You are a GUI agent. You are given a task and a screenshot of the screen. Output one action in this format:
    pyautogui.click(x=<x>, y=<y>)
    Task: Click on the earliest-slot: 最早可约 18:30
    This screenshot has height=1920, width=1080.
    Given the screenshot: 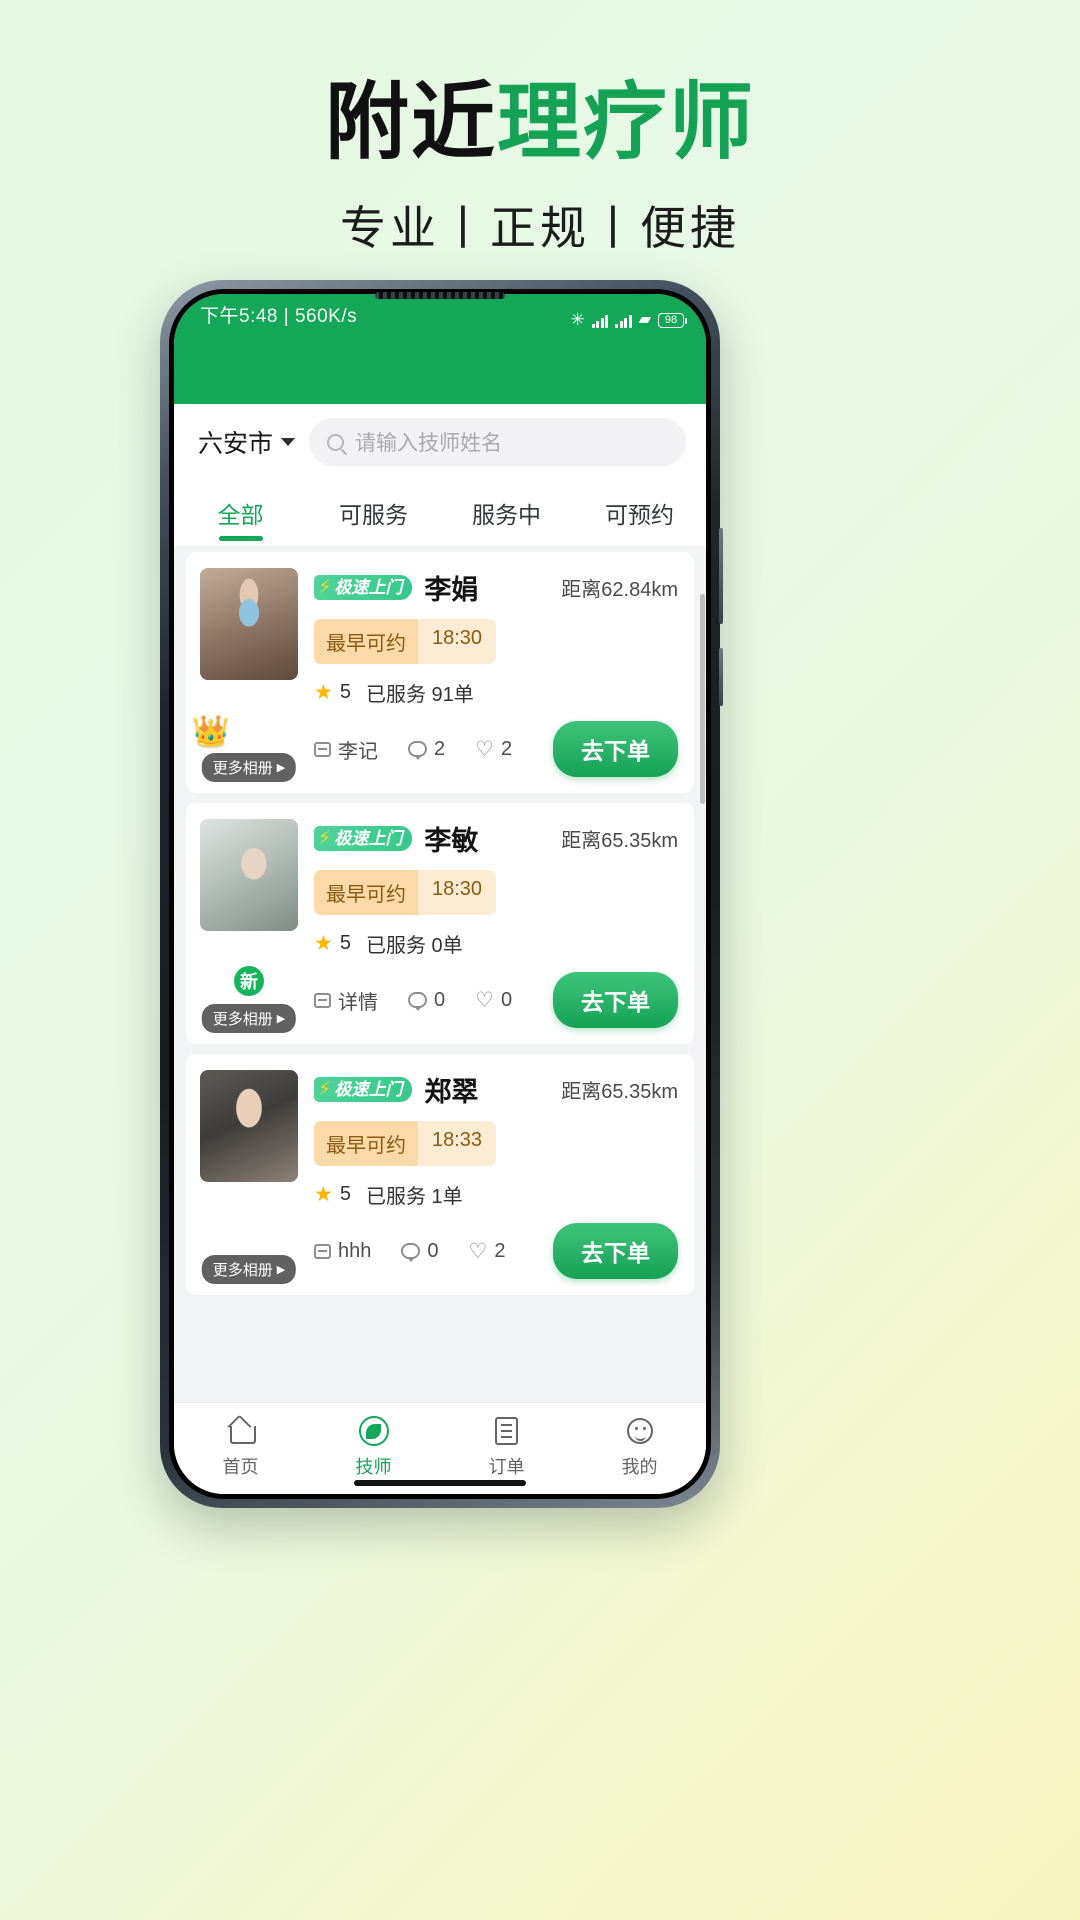 What is the action you would take?
    pyautogui.click(x=405, y=641)
    